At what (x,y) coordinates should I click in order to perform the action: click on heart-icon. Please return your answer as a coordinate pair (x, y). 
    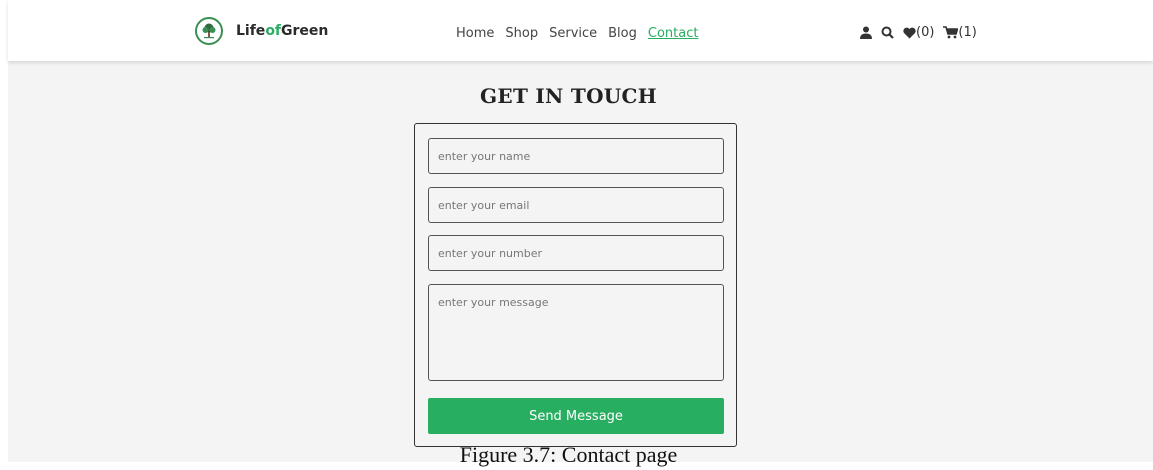
    Looking at the image, I should click on (909, 32).